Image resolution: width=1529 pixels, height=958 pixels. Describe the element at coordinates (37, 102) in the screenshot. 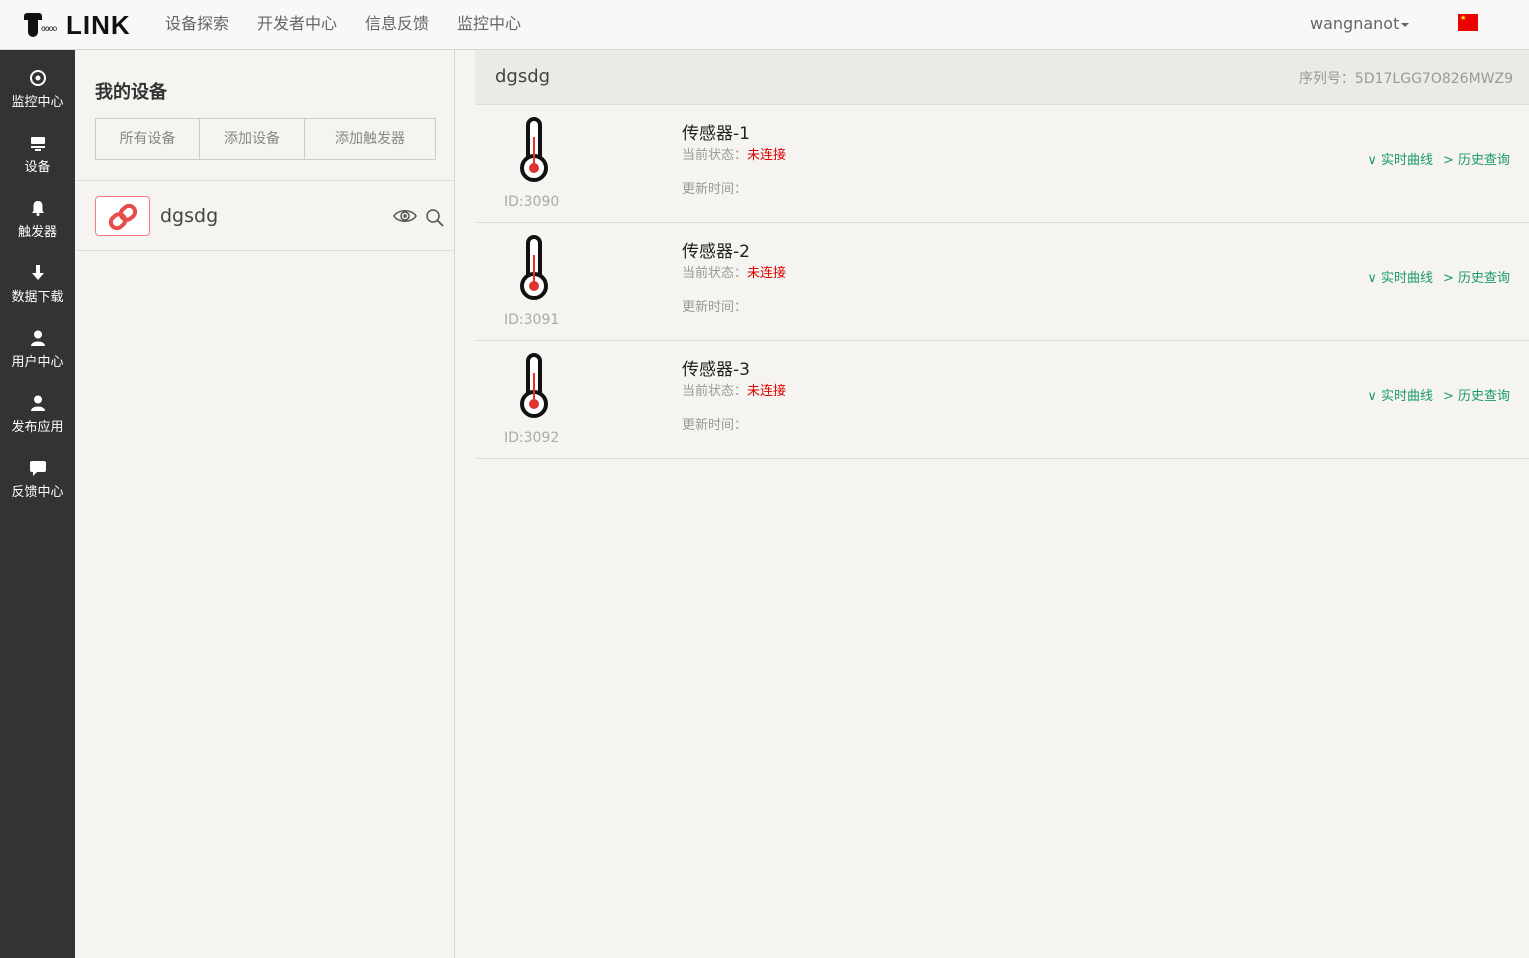

I see `sidebar-item-label: 监控中心` at that location.